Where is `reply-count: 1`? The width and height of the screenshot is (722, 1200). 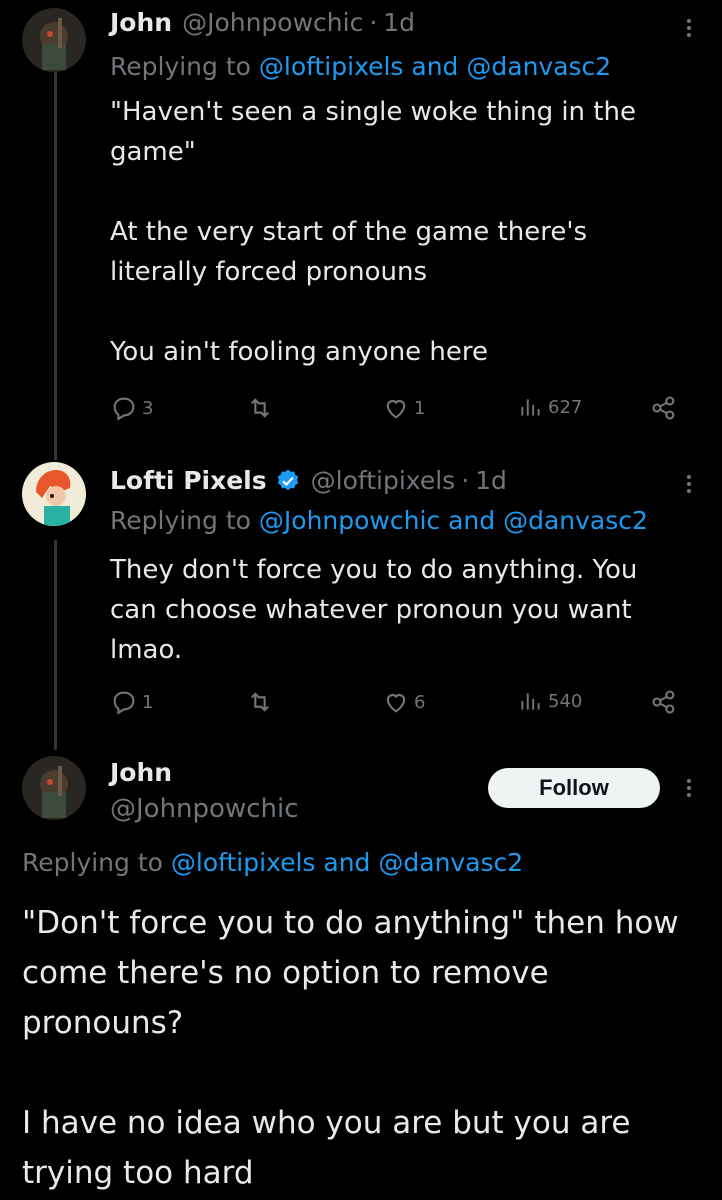
reply-count: 1 is located at coordinates (148, 702).